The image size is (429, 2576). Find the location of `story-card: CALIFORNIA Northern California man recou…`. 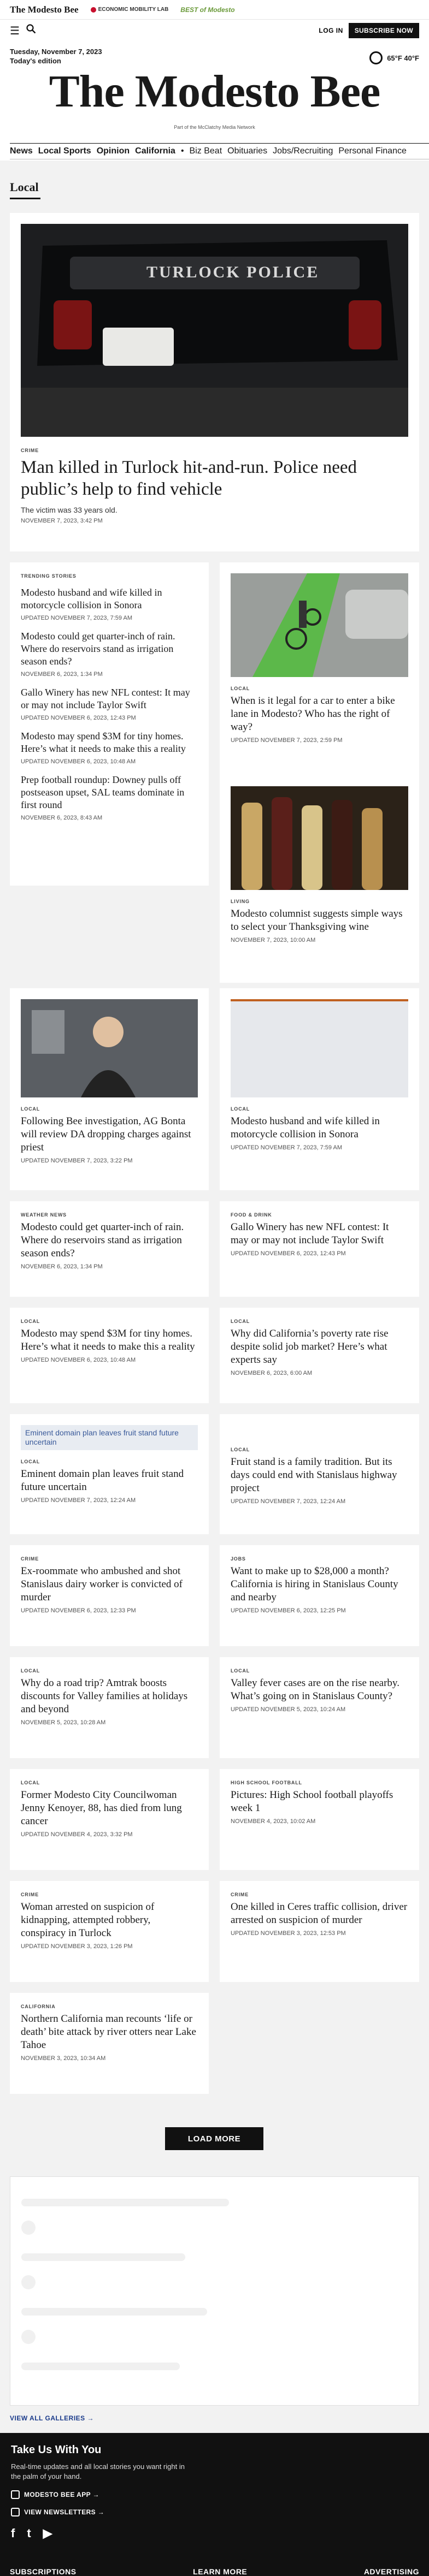

story-card: CALIFORNIA Northern California man recou… is located at coordinates (109, 2043).